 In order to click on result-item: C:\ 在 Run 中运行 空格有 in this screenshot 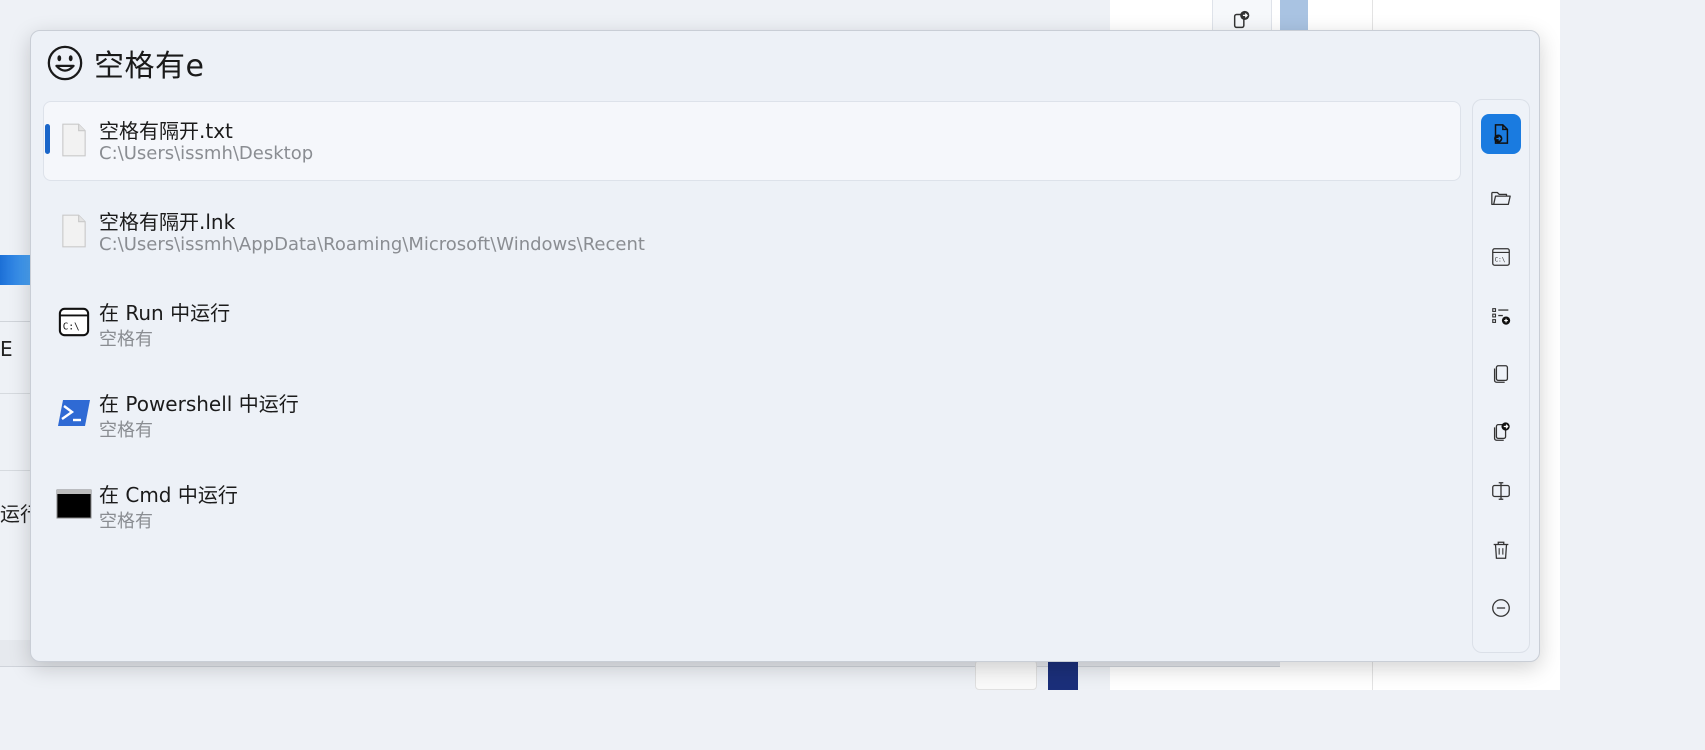, I will do `click(752, 323)`.